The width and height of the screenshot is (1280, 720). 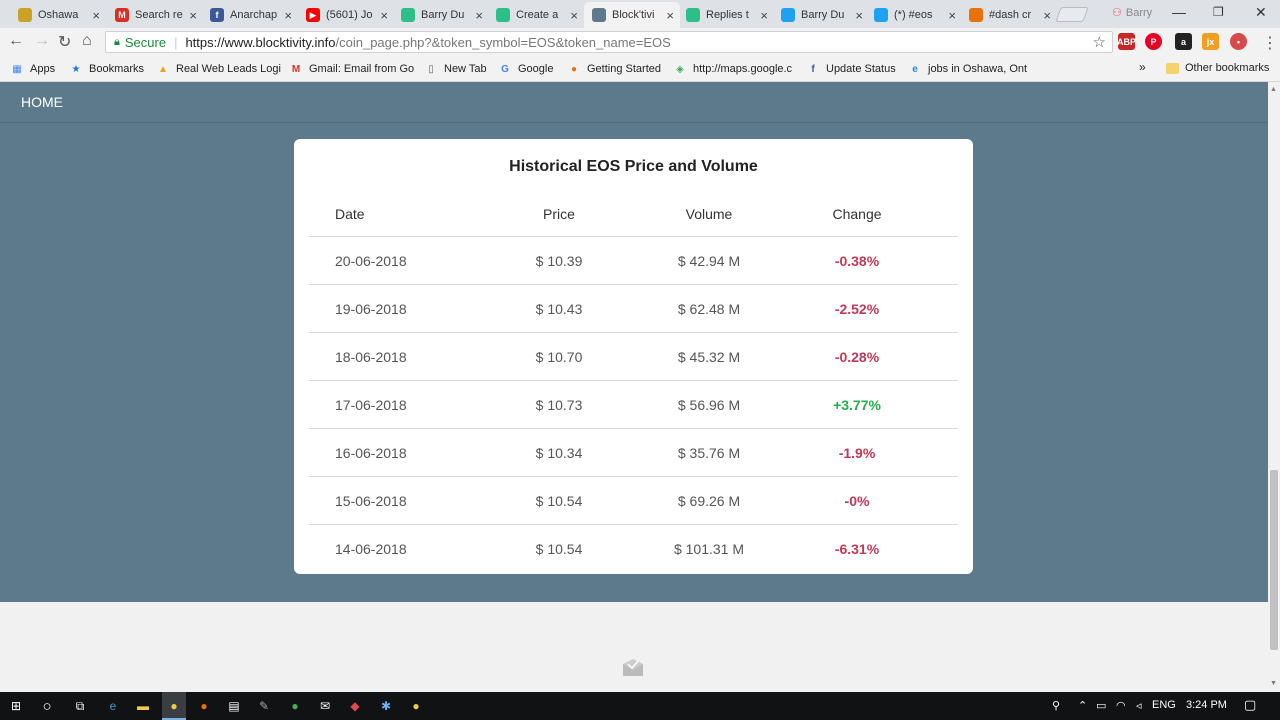 What do you see at coordinates (1121, 705) in the screenshot?
I see `wifi-icon: ◠` at bounding box center [1121, 705].